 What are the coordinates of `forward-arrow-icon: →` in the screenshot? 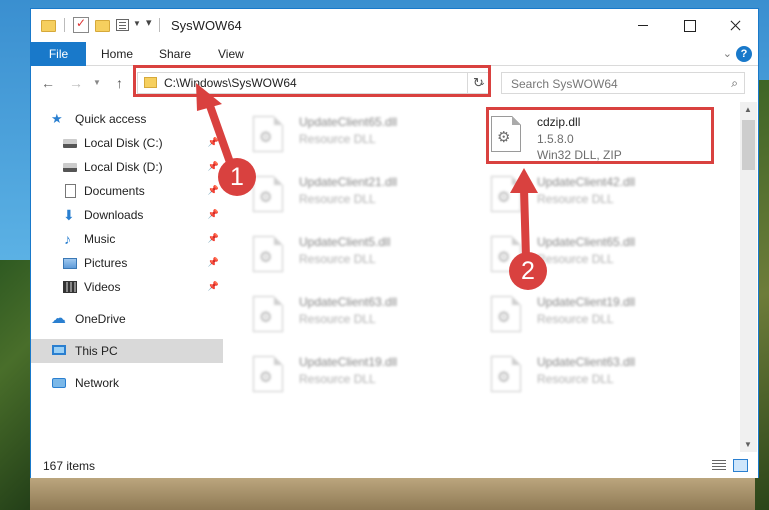 It's located at (76, 83).